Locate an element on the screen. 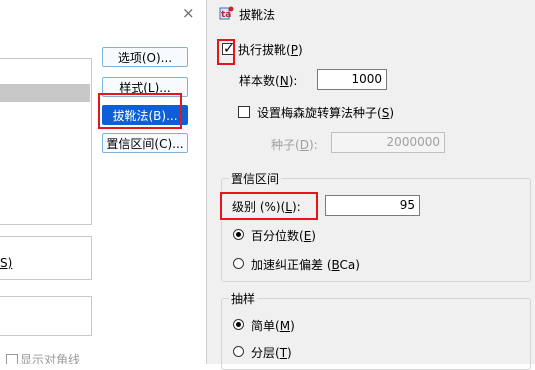  background-group-box is located at coordinates (46, 258).